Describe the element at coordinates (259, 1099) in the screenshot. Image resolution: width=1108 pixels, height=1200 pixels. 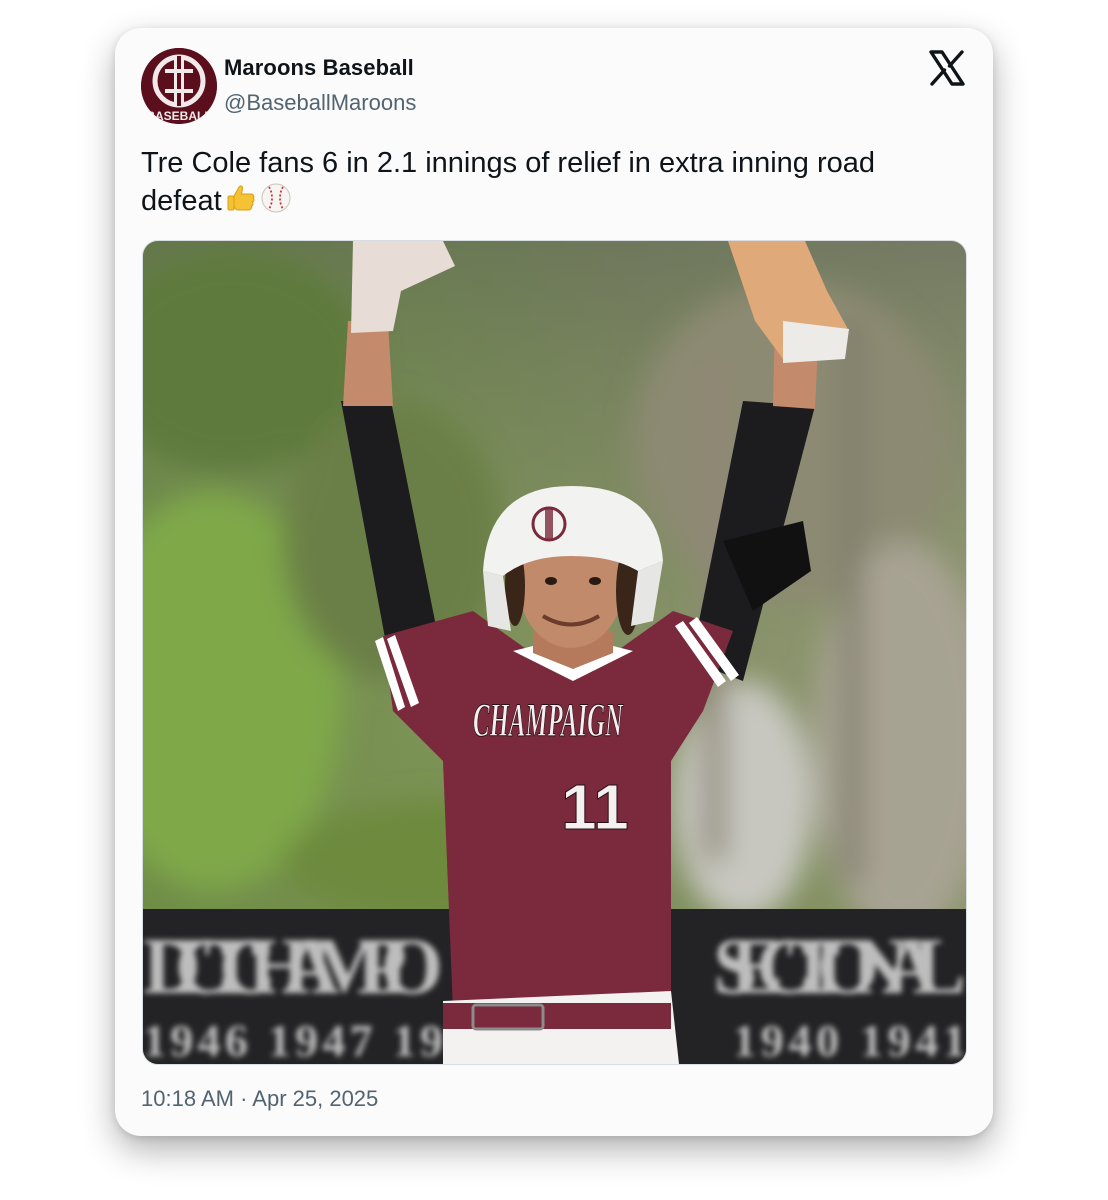
I see `post-timestamp: 10:18 AM · Apr 25, 2025` at that location.